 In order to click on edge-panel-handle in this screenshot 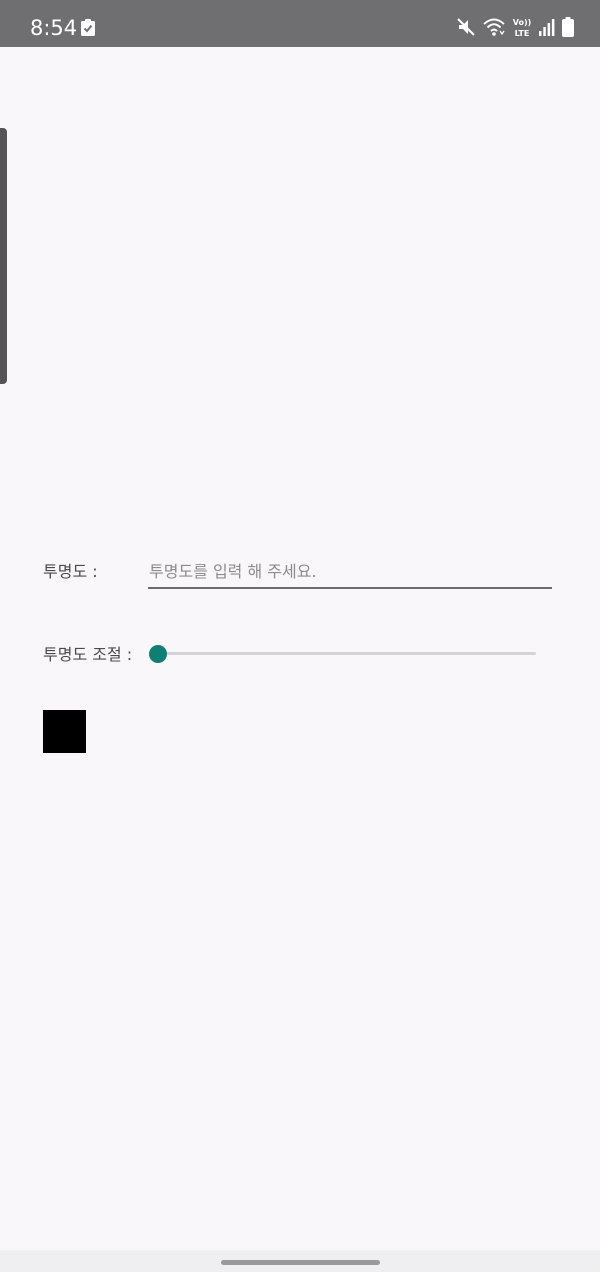, I will do `click(3, 256)`.